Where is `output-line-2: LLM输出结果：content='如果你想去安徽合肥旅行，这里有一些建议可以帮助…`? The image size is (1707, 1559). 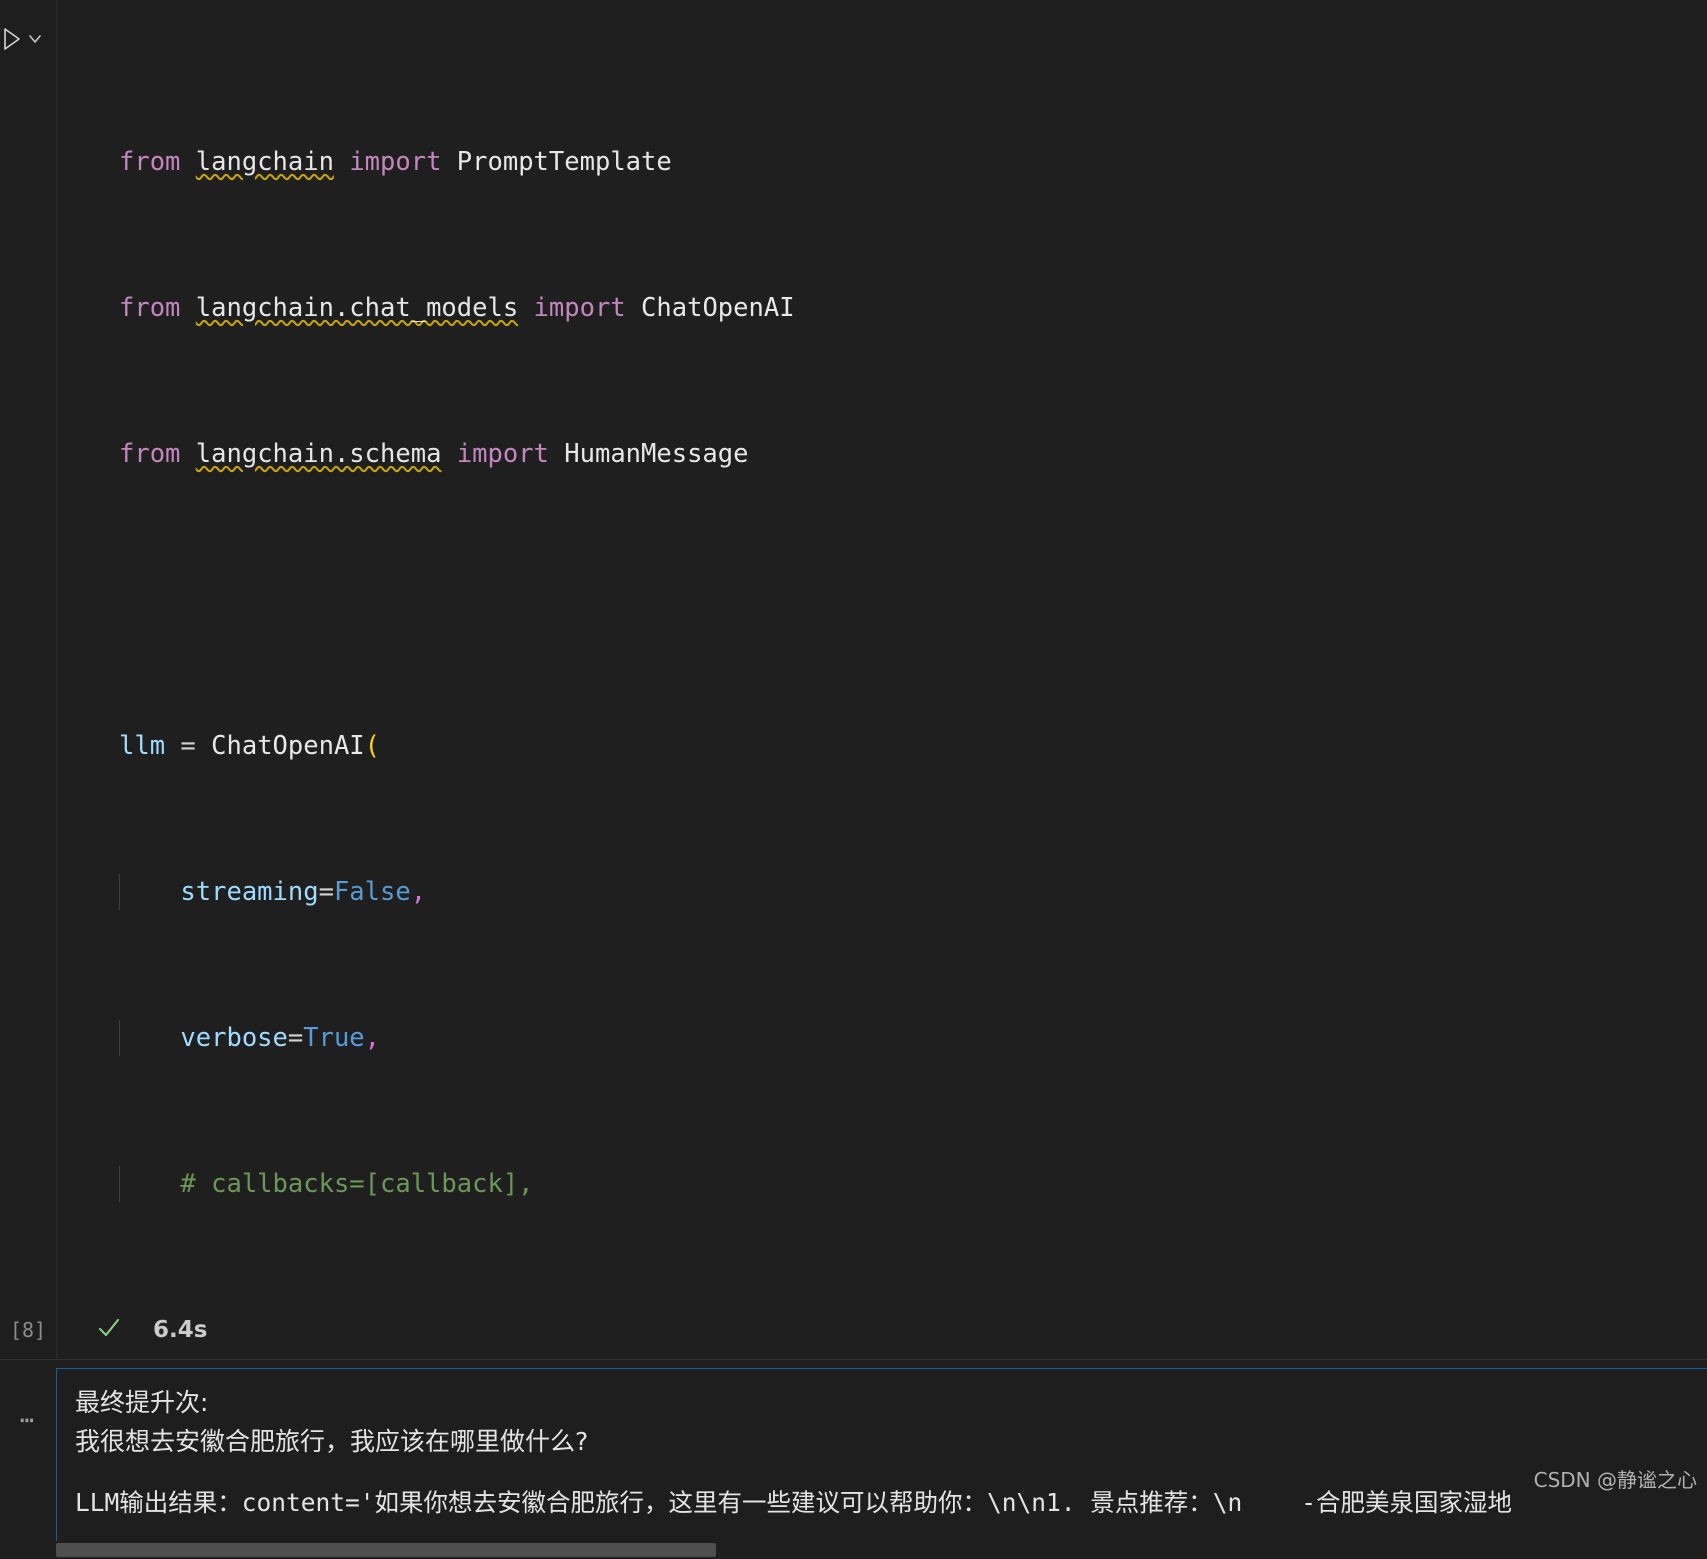 output-line-2: LLM输出结果：content='如果你想去安徽合肥旅行，这里有一些建议可以帮助… is located at coordinates (794, 1502).